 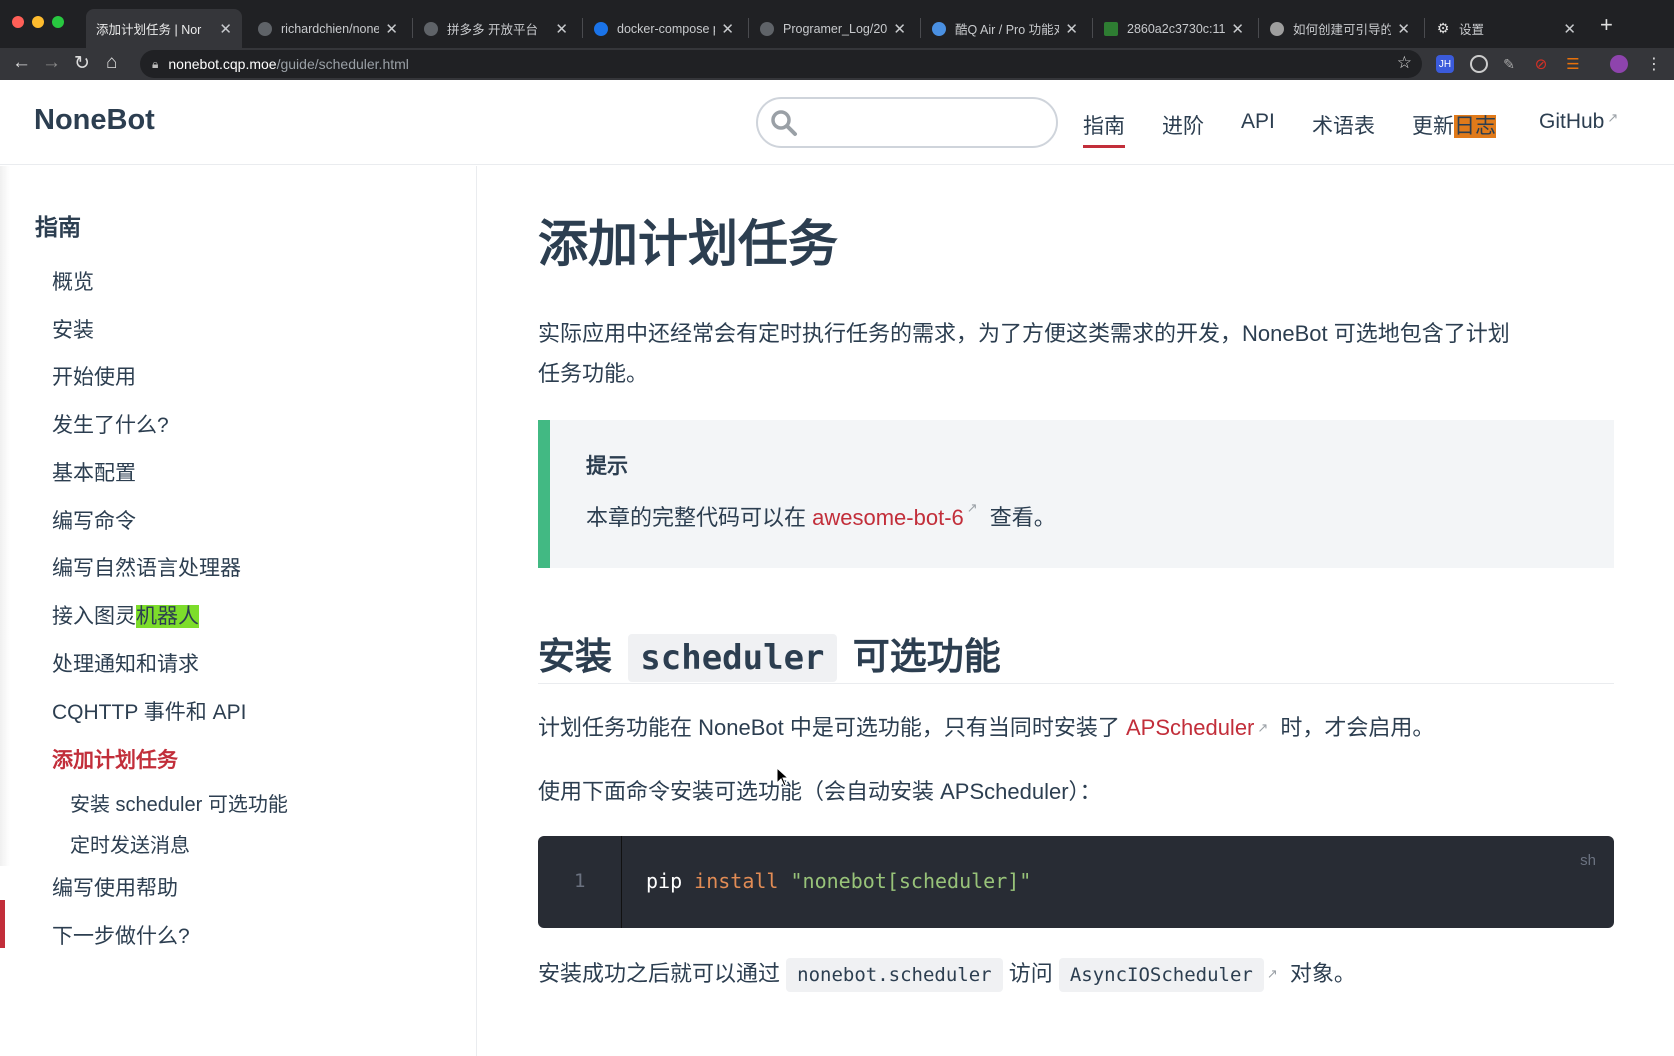 I want to click on browser-tab: ⚙ 设置 ✕, so click(x=1506, y=28).